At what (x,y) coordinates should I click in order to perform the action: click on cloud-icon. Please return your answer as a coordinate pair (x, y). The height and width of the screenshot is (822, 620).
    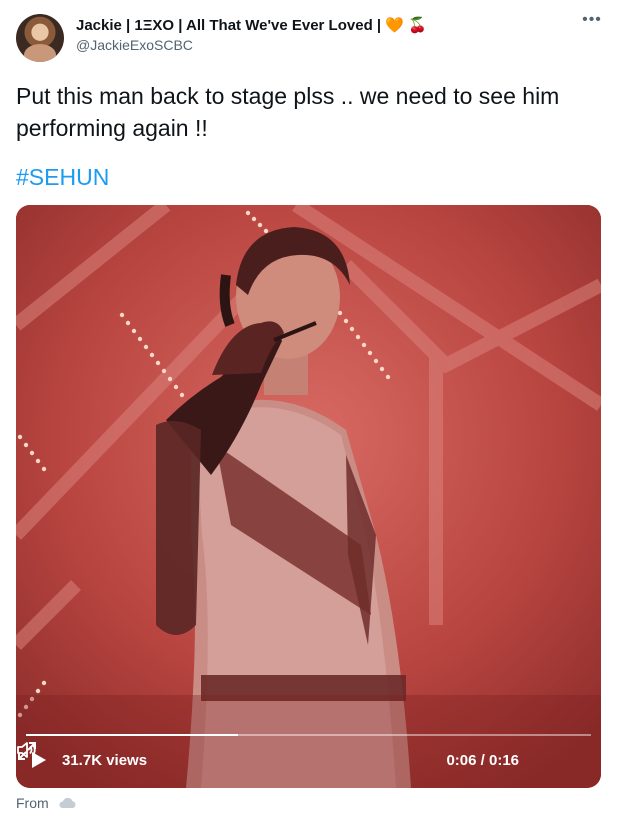
    Looking at the image, I should click on (67, 803).